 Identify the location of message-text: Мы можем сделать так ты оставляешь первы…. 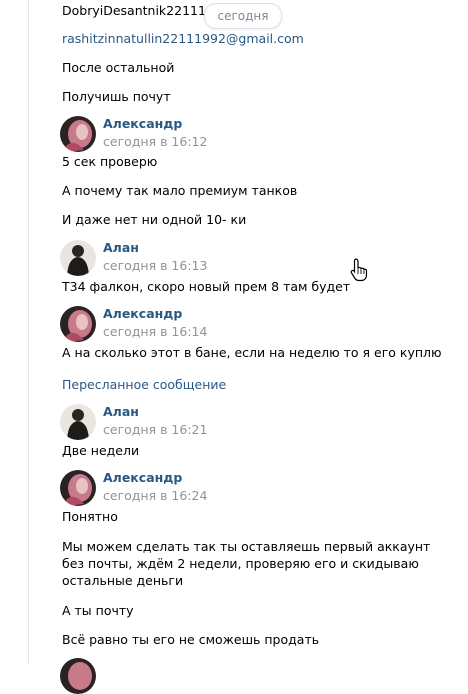
(246, 563).